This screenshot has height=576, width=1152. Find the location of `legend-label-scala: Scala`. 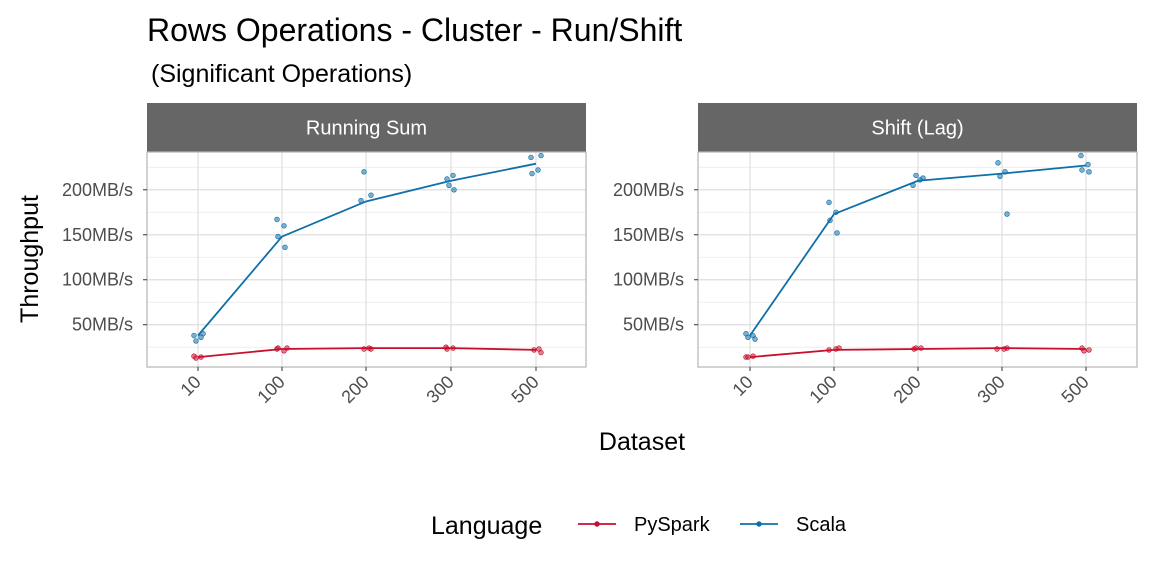

legend-label-scala: Scala is located at coordinates (821, 525).